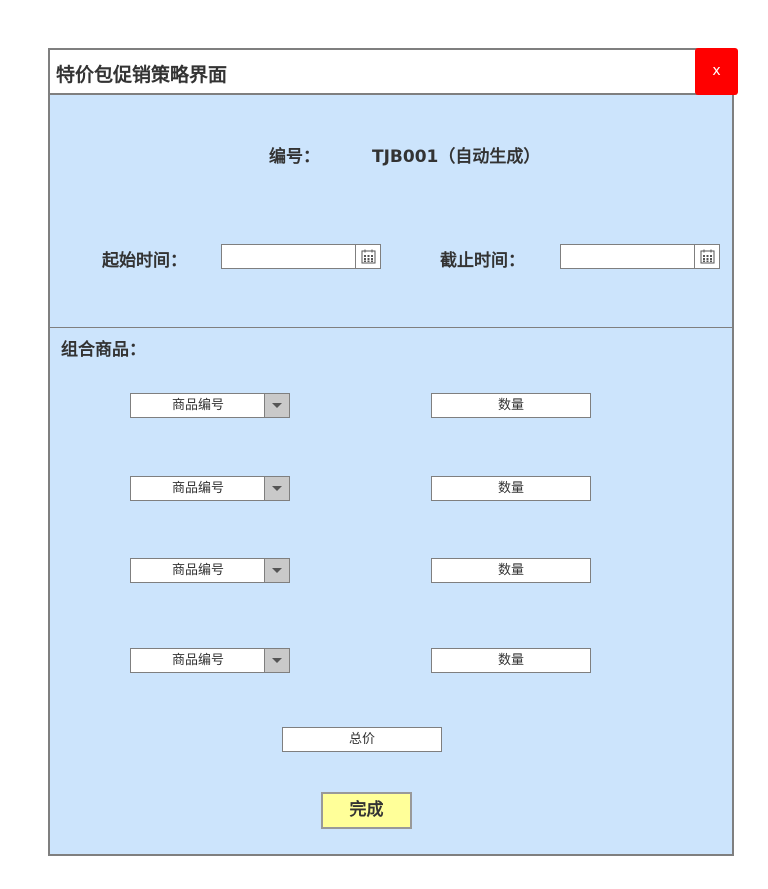 The width and height of the screenshot is (768, 889). What do you see at coordinates (640, 256) in the screenshot?
I see `end-time-field` at bounding box center [640, 256].